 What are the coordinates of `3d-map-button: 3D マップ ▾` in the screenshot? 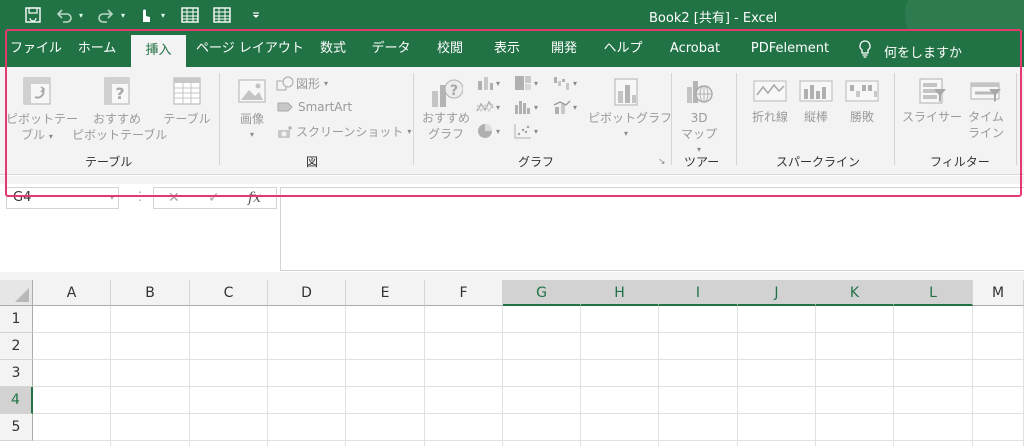 It's located at (699, 116).